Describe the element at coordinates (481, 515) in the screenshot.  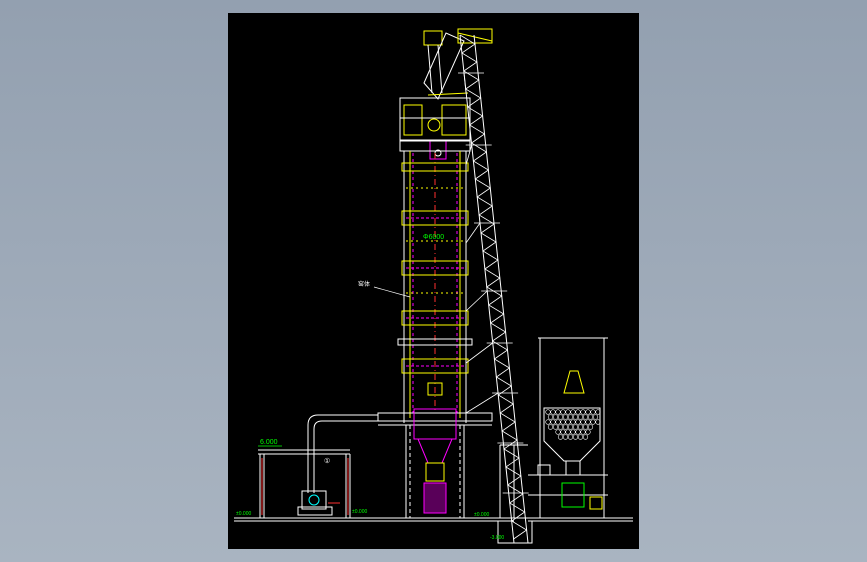
I see `ground-mid2-label: ±0.000` at that location.